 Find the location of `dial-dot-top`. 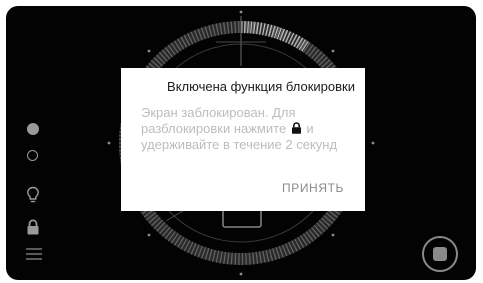

dial-dot-top is located at coordinates (241, 12).